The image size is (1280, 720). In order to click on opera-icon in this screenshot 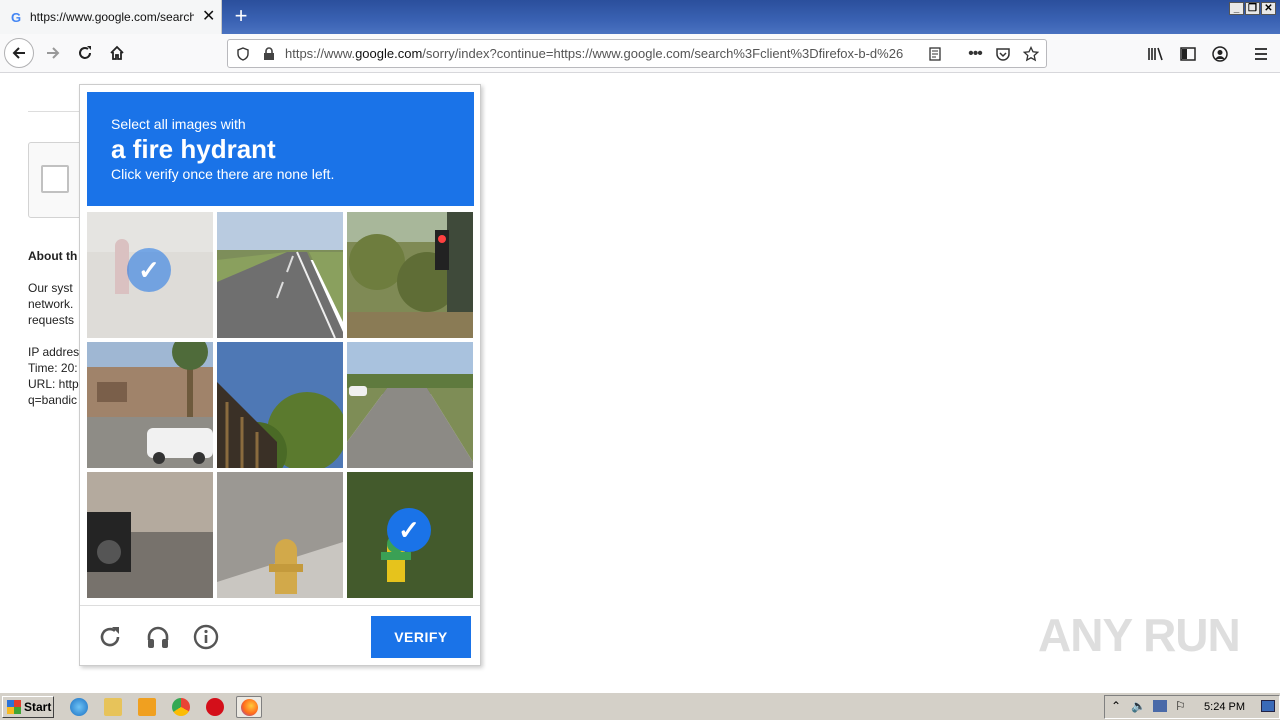, I will do `click(215, 707)`.